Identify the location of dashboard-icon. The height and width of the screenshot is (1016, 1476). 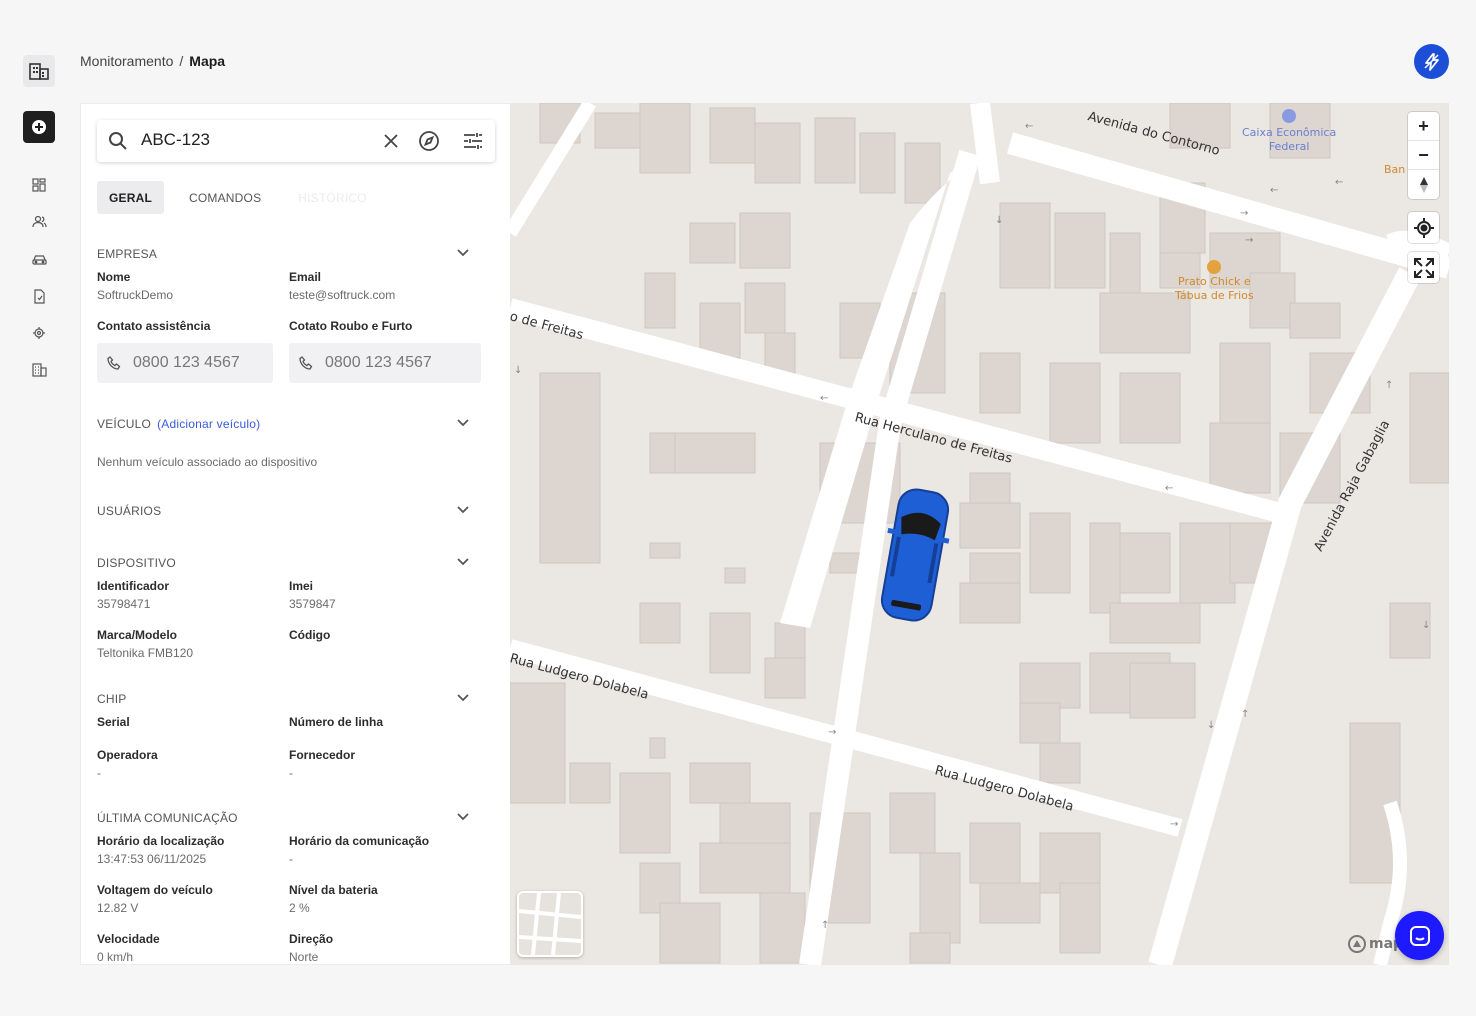
(39, 185).